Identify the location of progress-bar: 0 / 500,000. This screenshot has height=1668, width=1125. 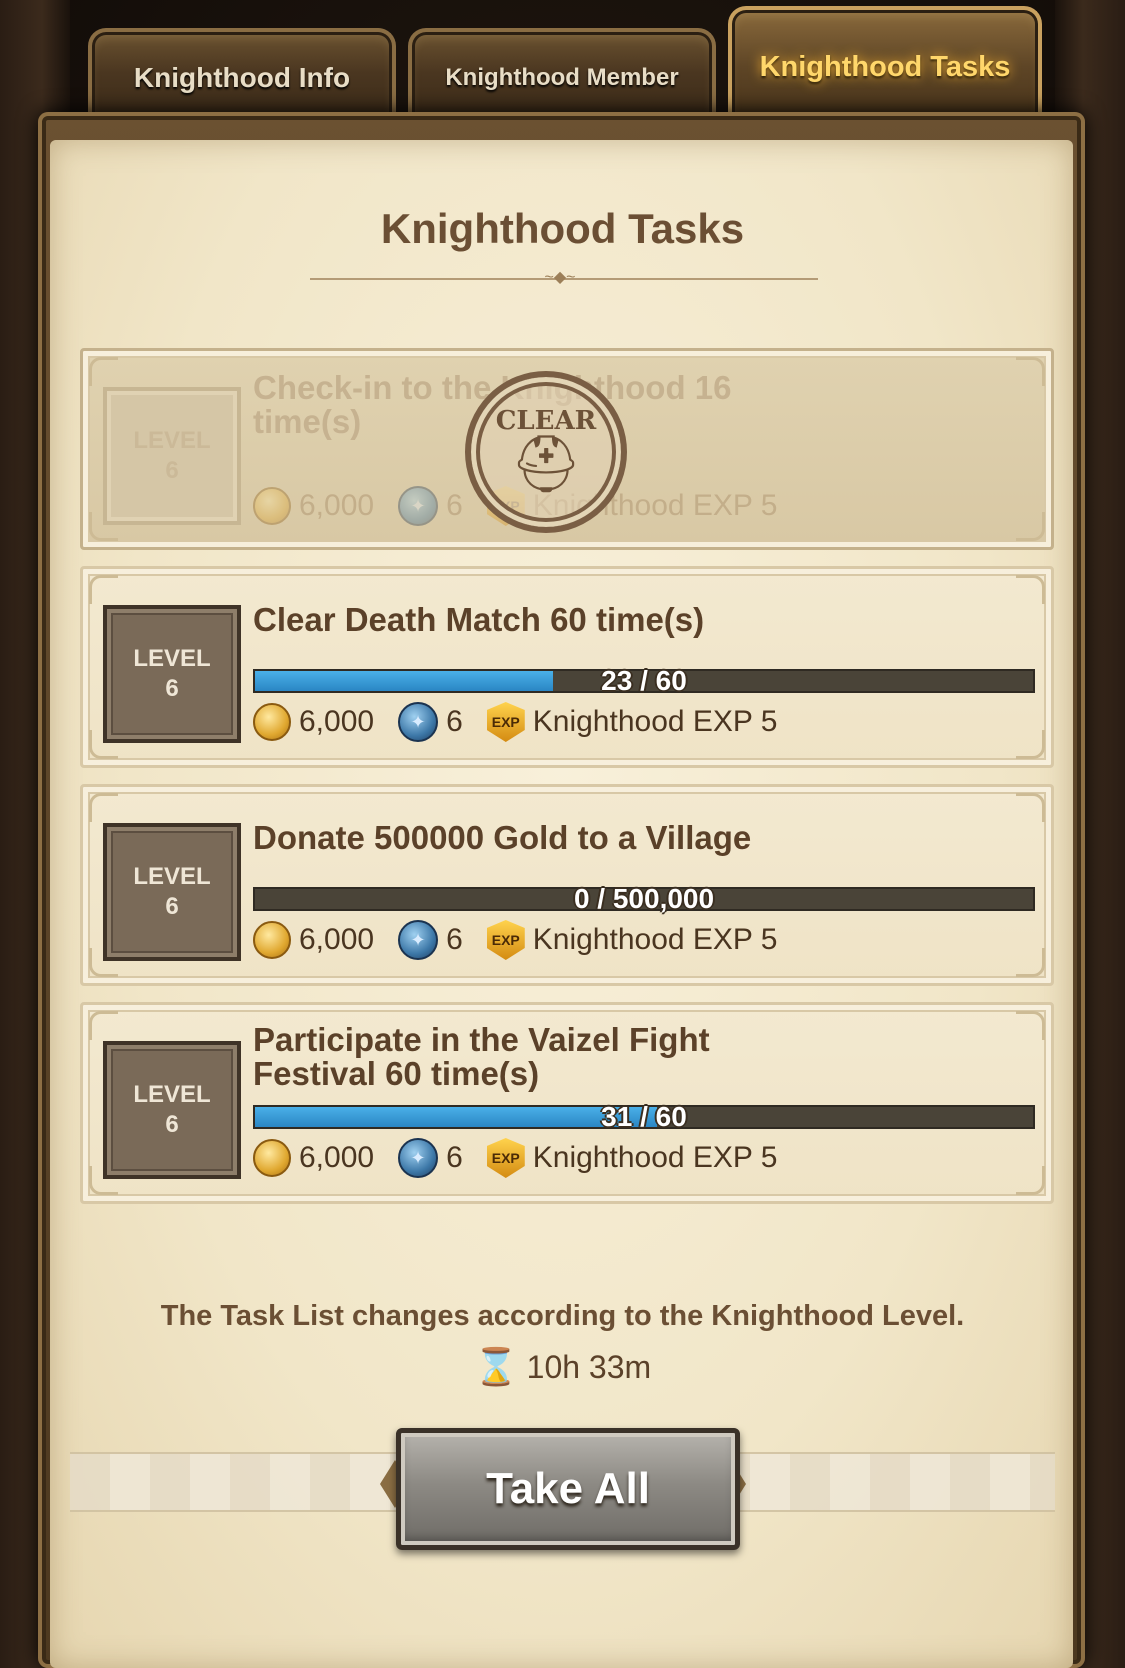
(644, 898).